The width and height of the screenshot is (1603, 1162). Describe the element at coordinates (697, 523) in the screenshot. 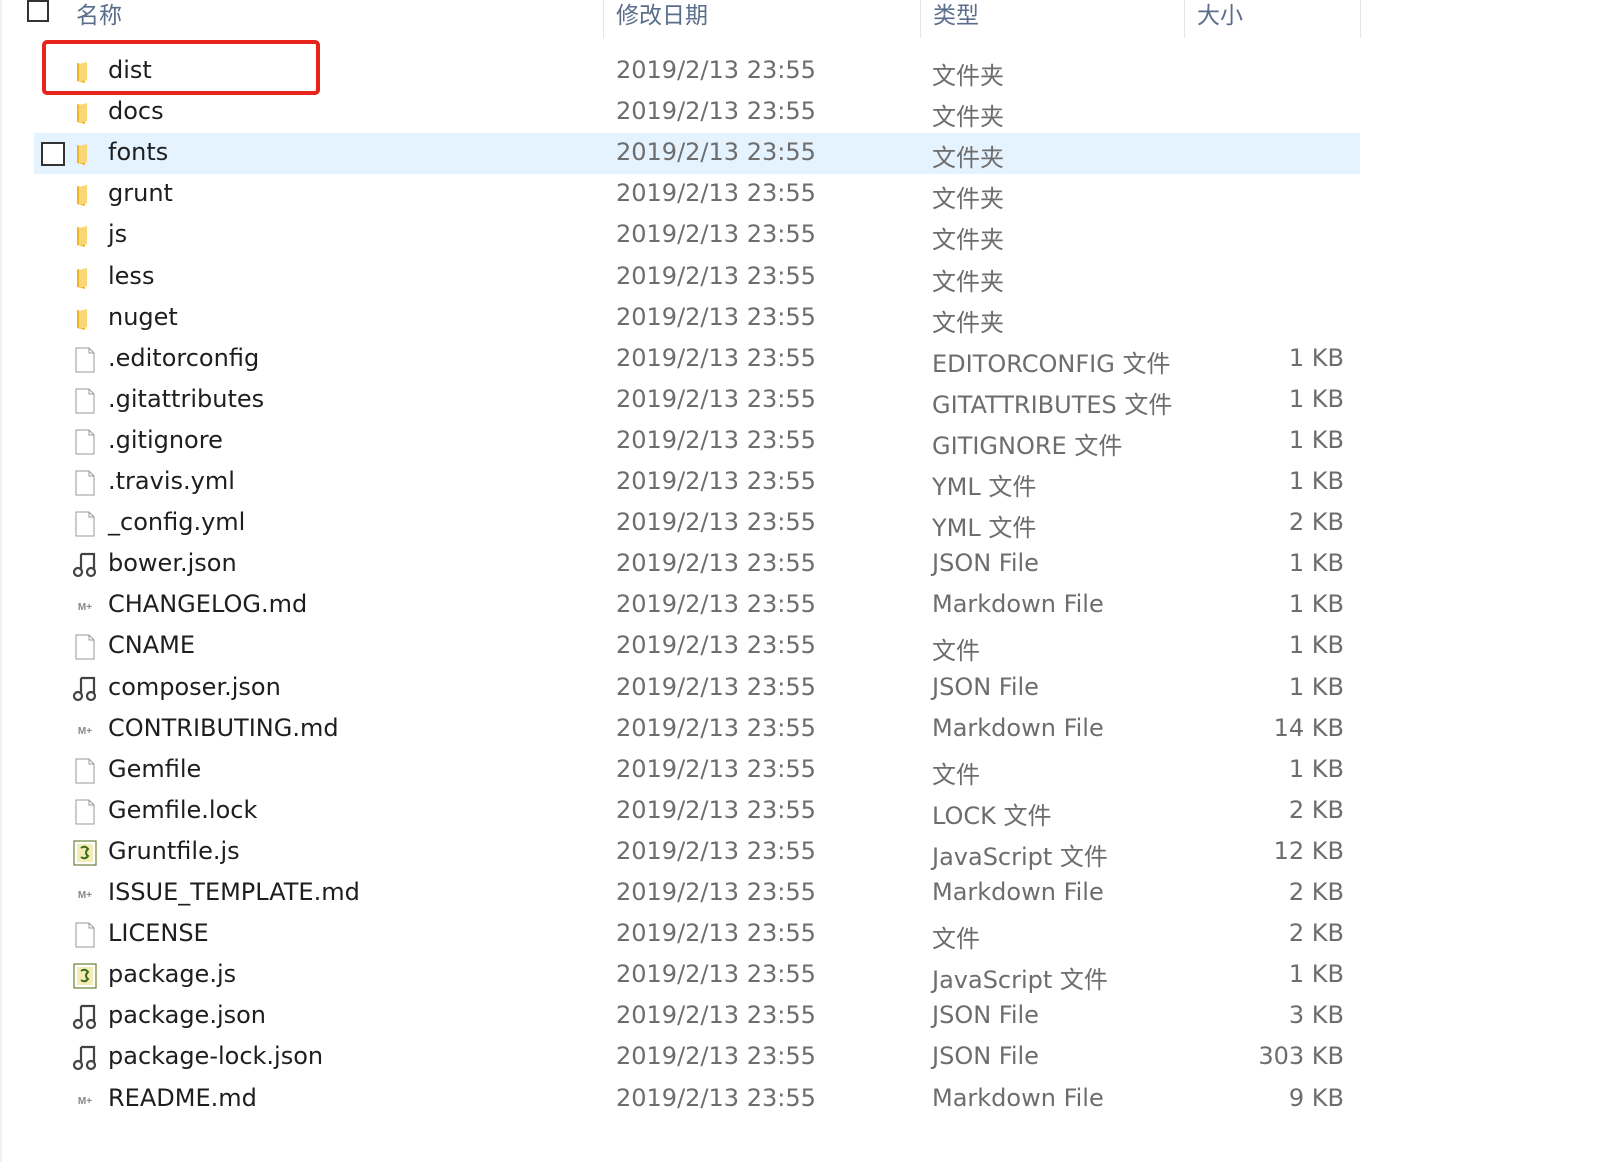

I see `file-row: _config.yml 2019/2/13 23:55 YML 文件 2 KB` at that location.